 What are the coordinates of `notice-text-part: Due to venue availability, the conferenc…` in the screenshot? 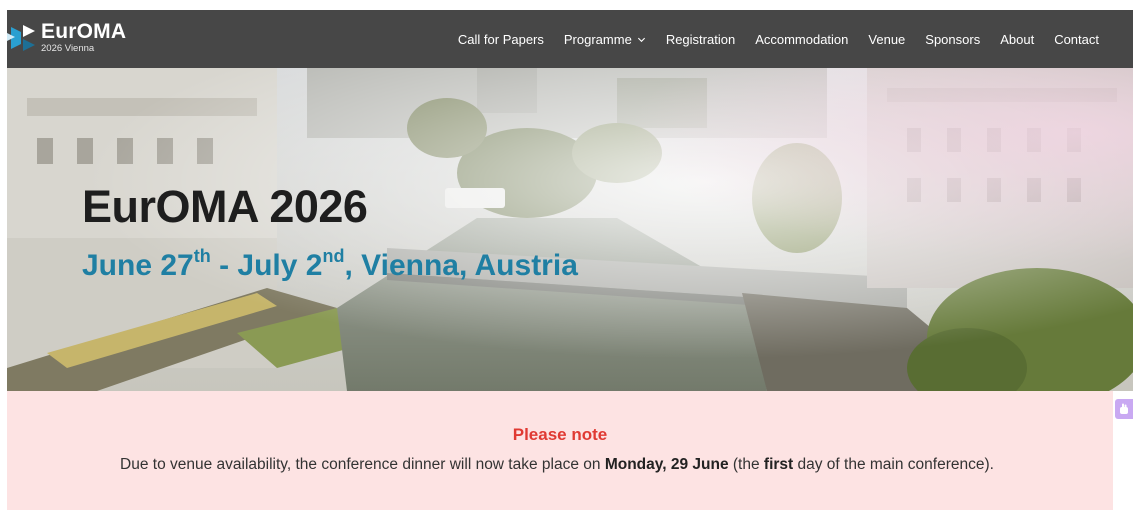 It's located at (362, 464).